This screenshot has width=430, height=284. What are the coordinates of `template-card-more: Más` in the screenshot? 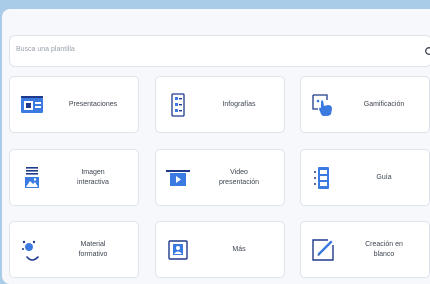 It's located at (220, 249).